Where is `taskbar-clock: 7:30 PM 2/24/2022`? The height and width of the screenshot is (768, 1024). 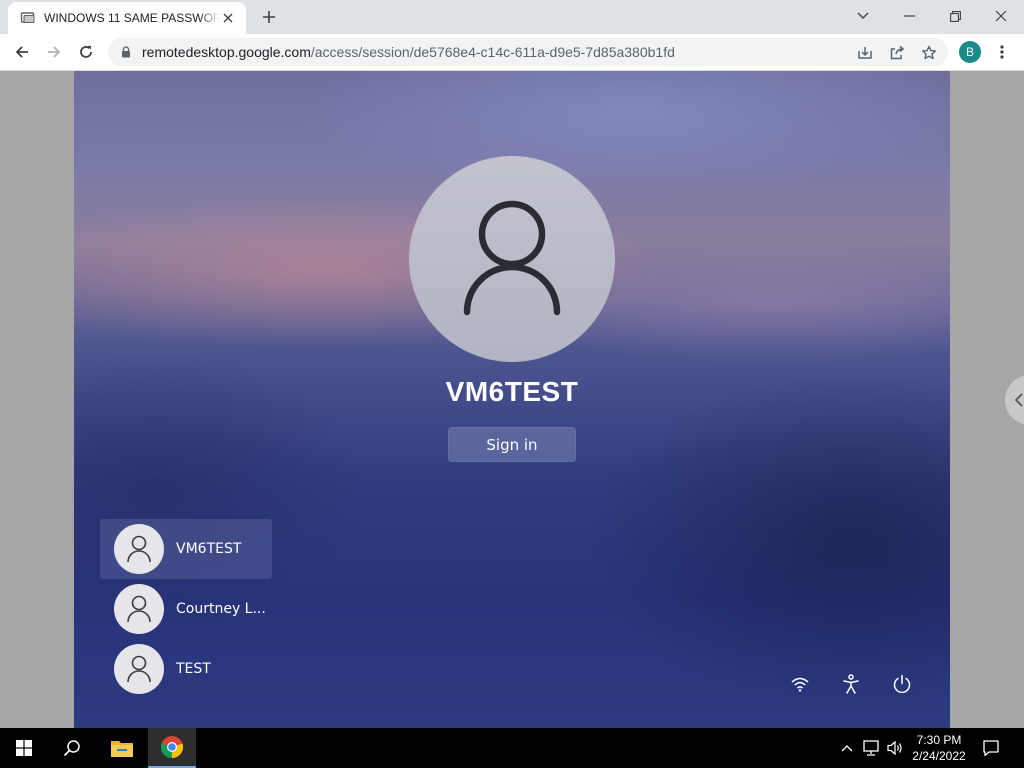 taskbar-clock: 7:30 PM 2/24/2022 is located at coordinates (939, 748).